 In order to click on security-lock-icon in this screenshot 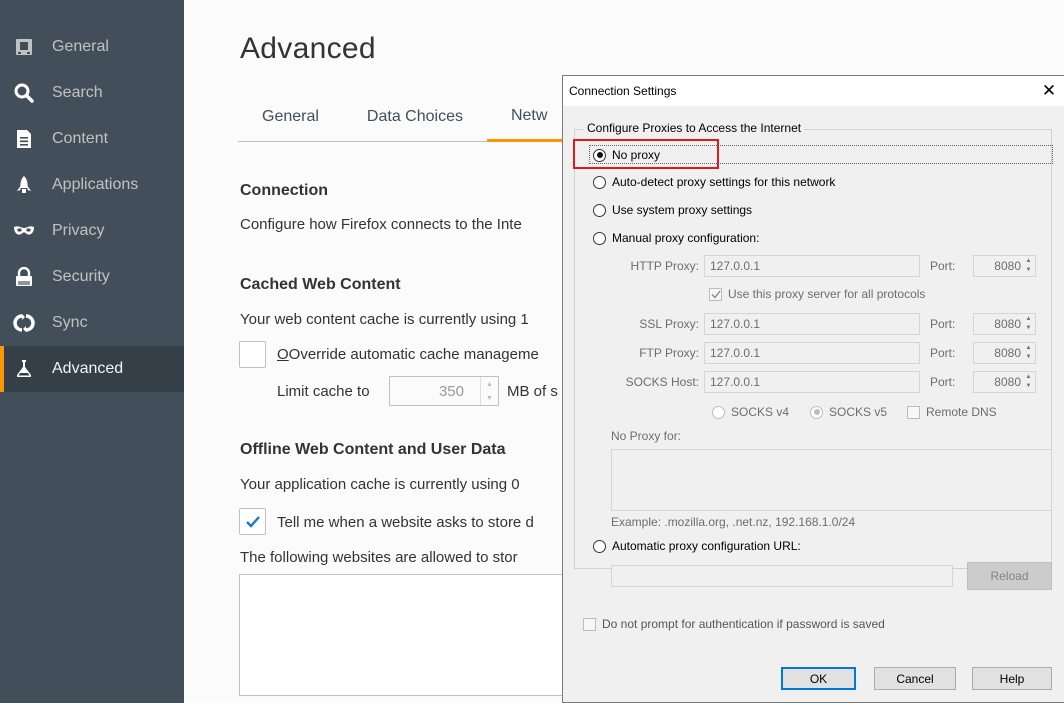, I will do `click(24, 277)`.